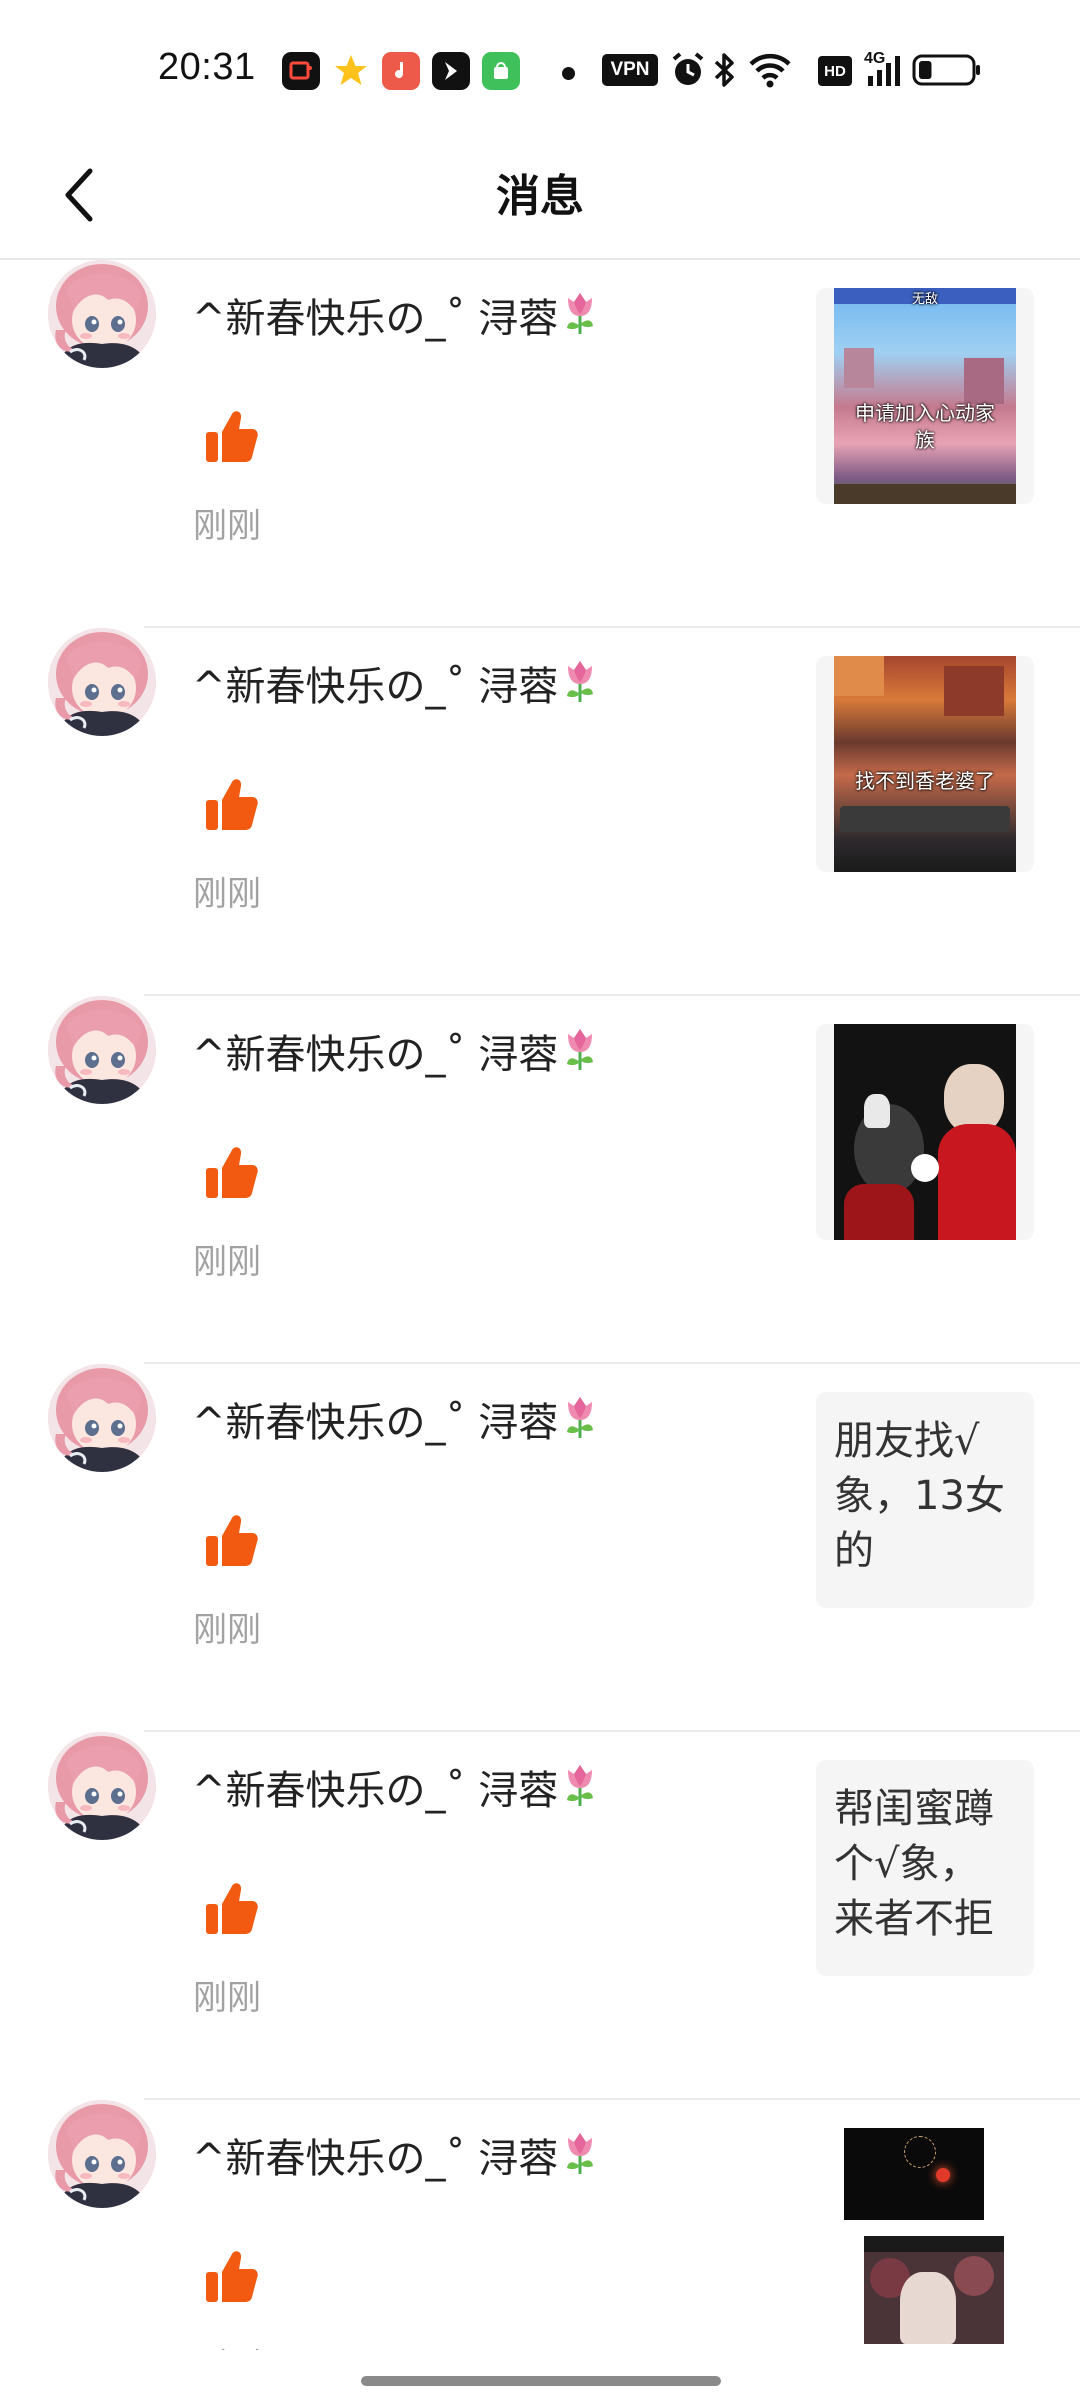 The height and width of the screenshot is (2400, 1080). Describe the element at coordinates (925, 1168) in the screenshot. I see `play-icon` at that location.